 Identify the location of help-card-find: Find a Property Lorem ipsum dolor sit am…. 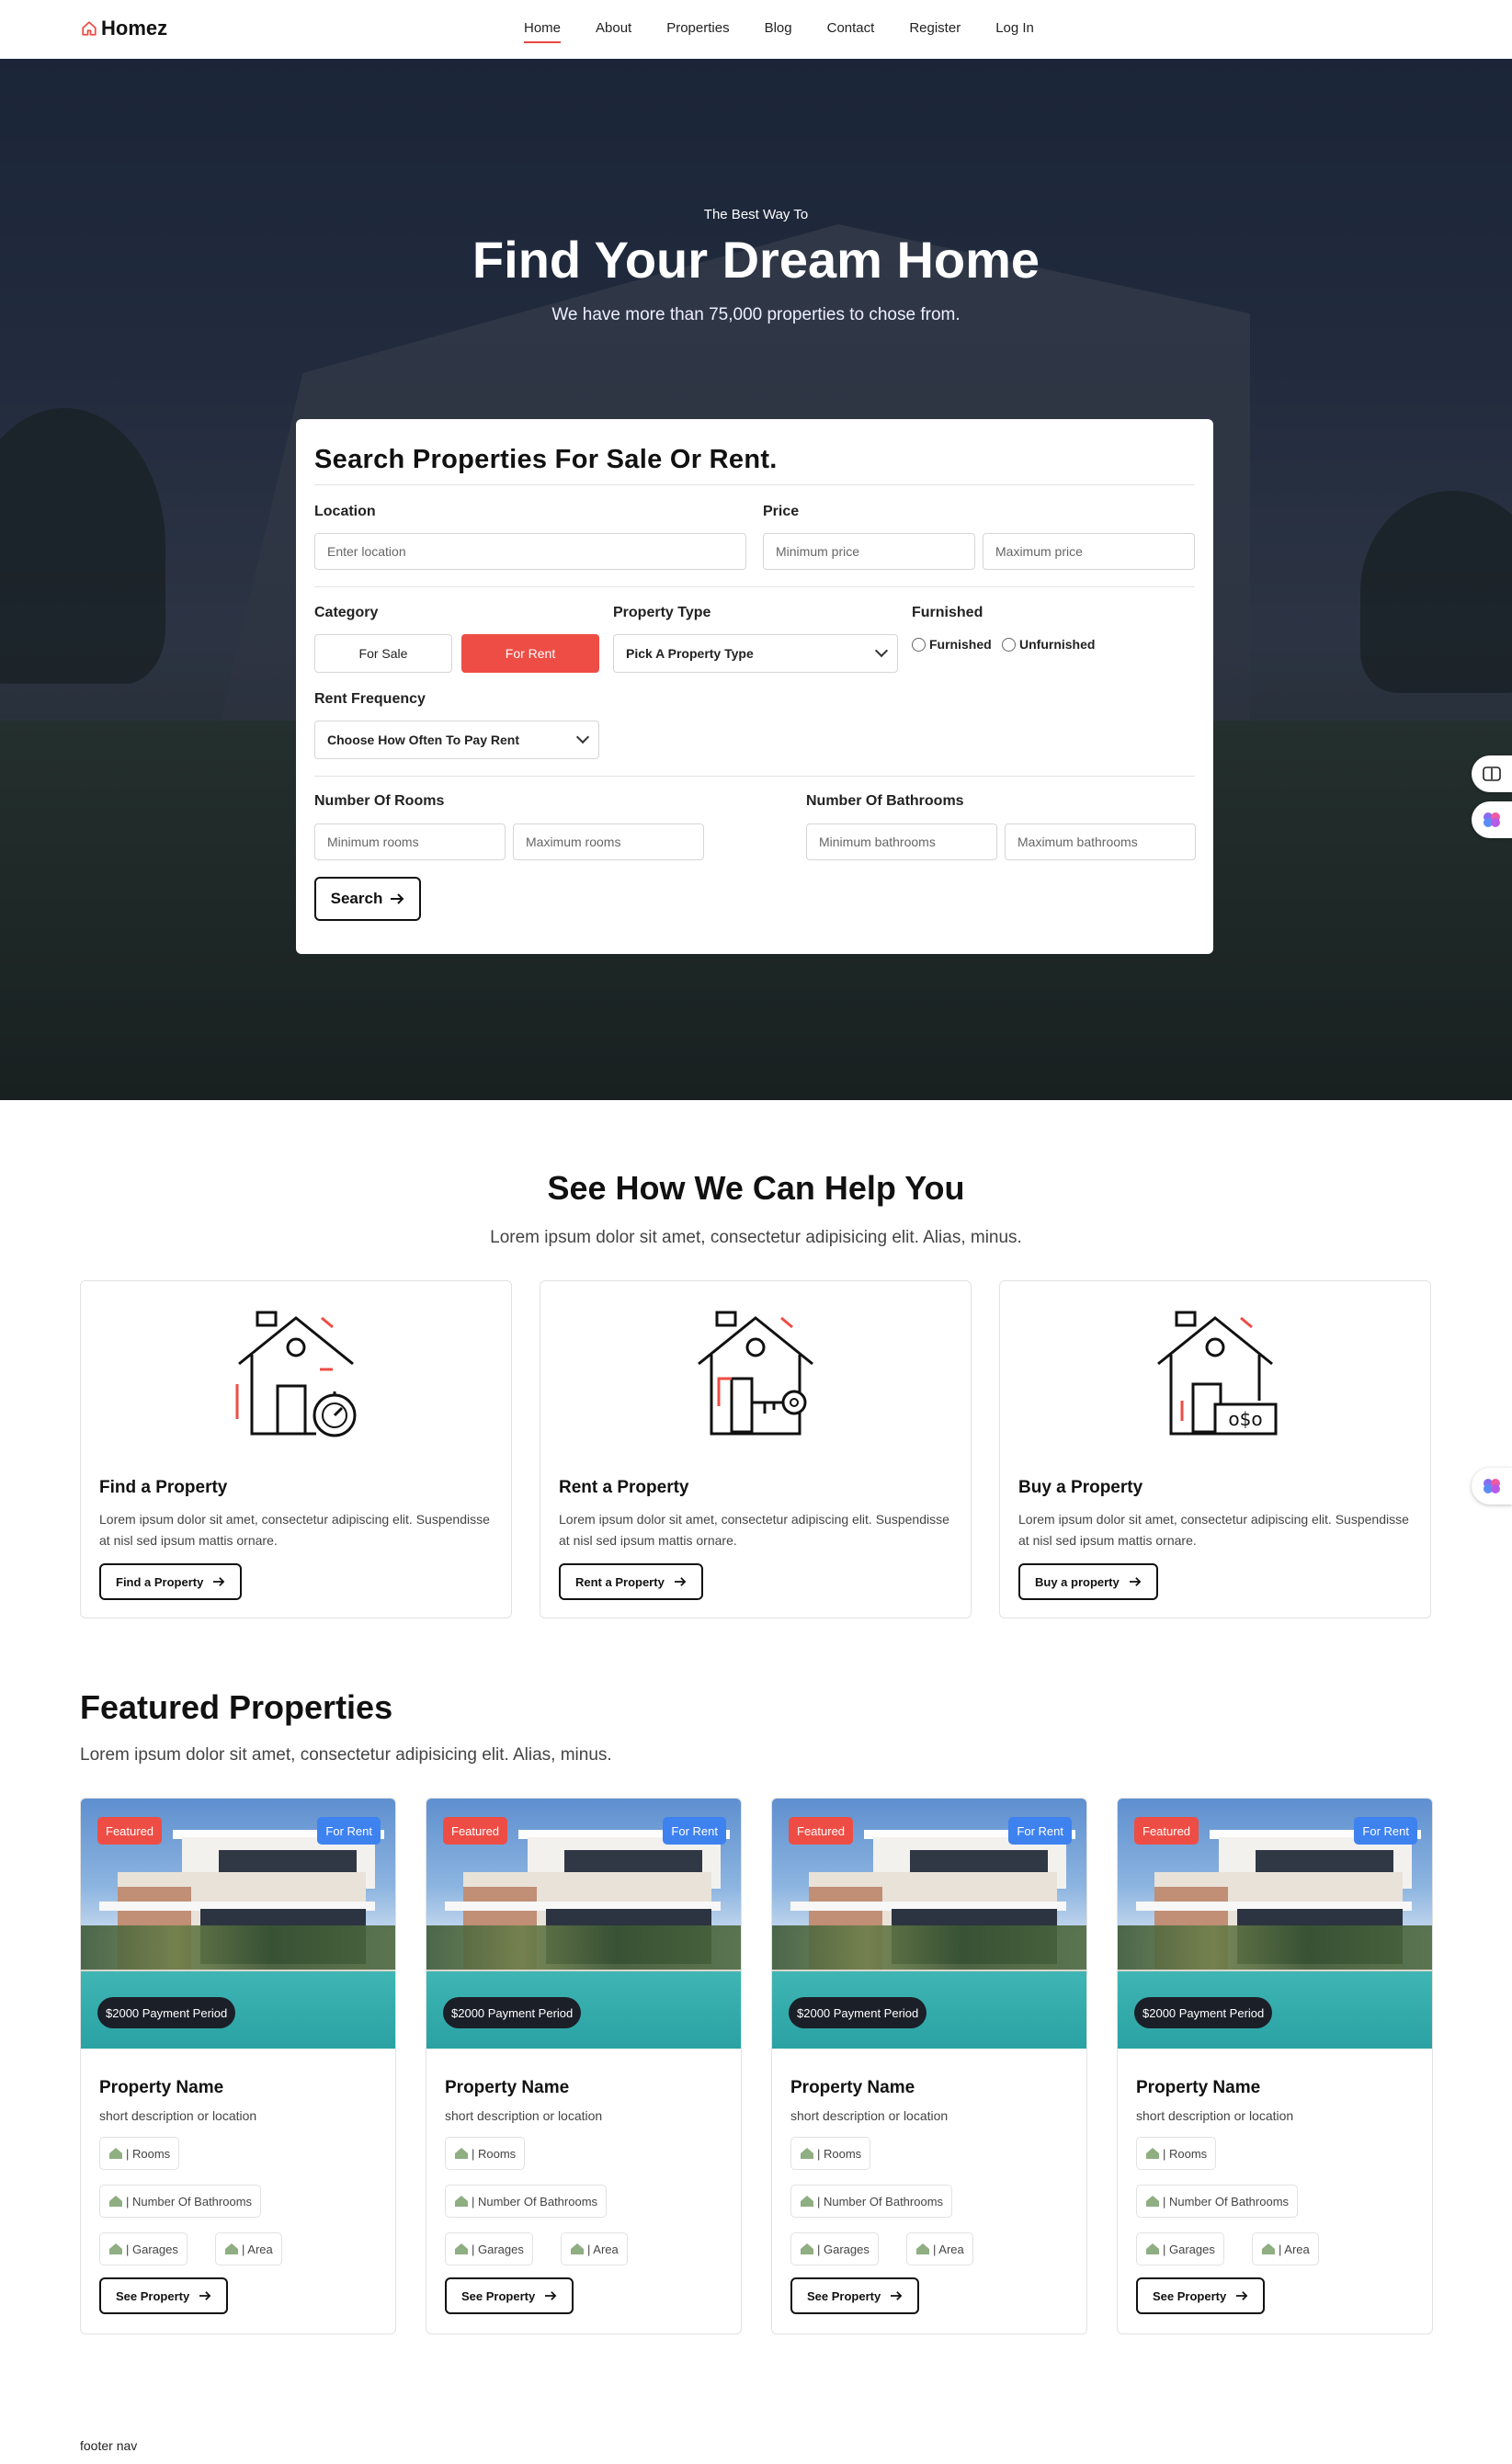
(296, 1449).